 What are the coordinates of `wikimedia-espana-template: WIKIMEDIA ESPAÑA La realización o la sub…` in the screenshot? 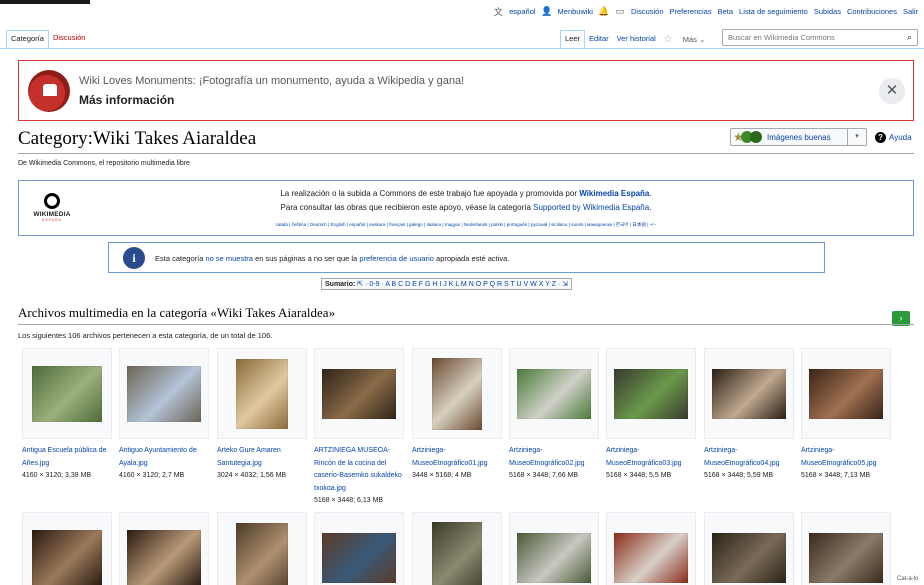 It's located at (466, 208).